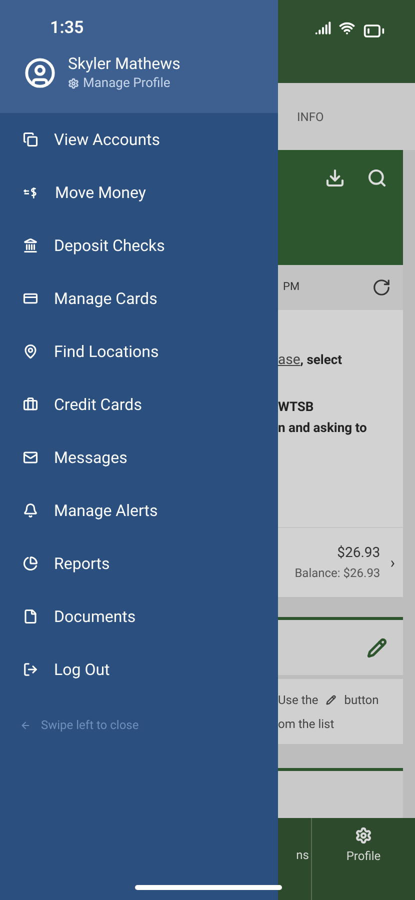 The height and width of the screenshot is (900, 415). Describe the element at coordinates (347, 28) in the screenshot. I see `wifi-icon` at that location.